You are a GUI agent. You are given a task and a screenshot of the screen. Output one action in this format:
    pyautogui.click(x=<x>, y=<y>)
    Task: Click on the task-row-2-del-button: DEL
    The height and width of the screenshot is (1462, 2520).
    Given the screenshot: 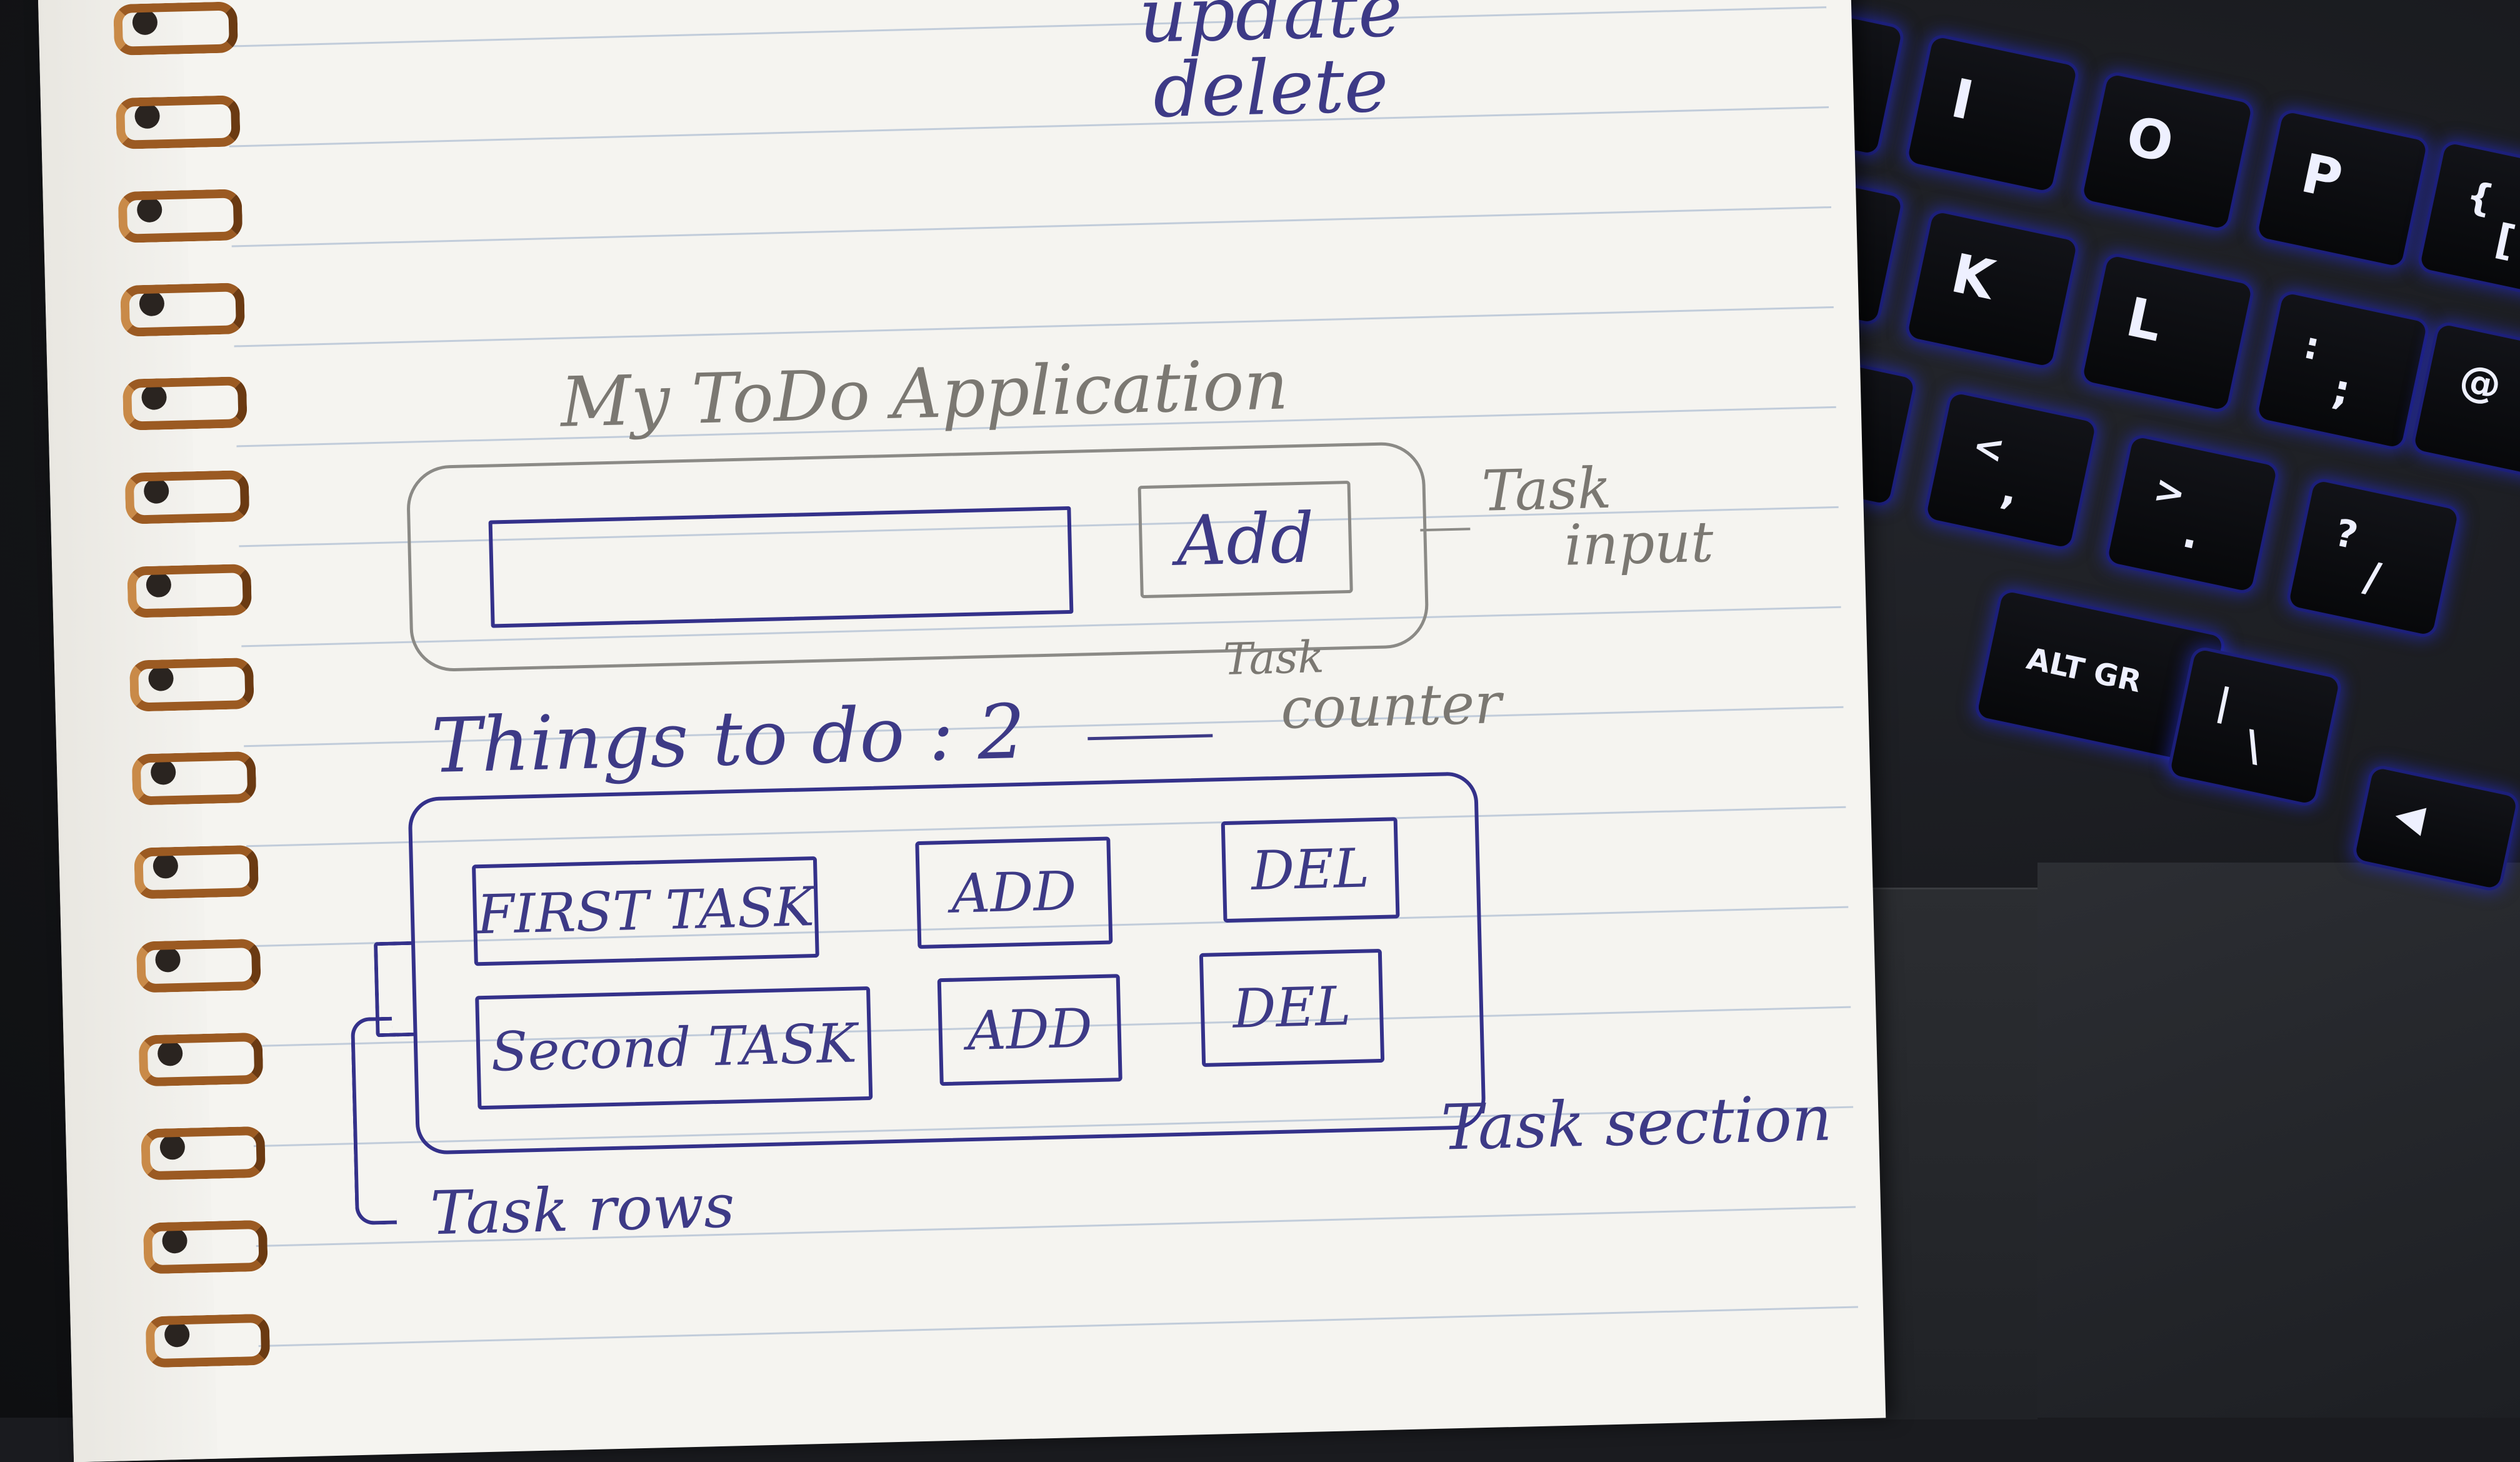 What is the action you would take?
    pyautogui.click(x=1292, y=1007)
    